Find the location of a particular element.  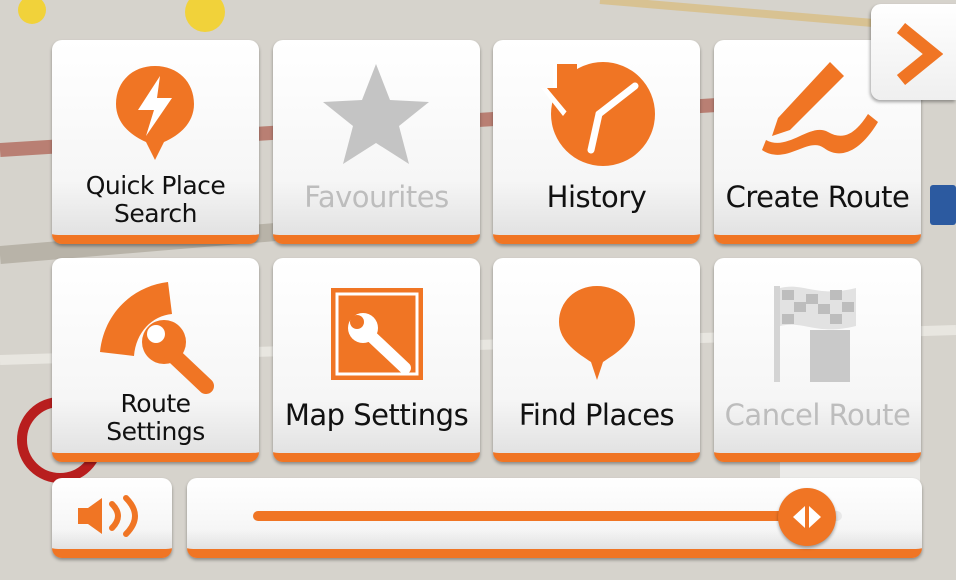

volume-slider-track is located at coordinates (547, 516).